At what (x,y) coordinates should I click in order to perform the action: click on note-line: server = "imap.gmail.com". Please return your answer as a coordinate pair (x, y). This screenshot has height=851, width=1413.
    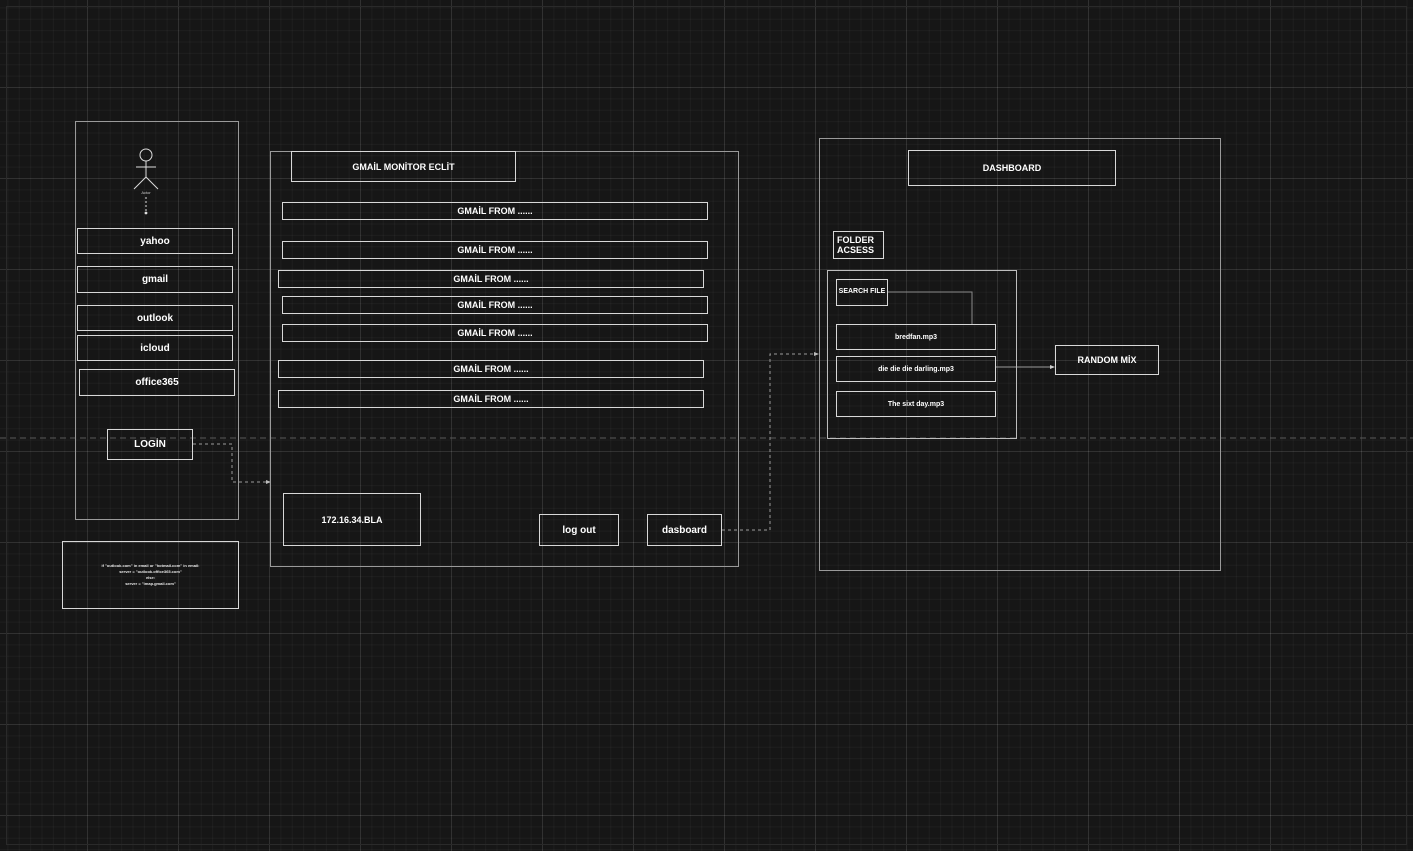
    Looking at the image, I should click on (150, 583).